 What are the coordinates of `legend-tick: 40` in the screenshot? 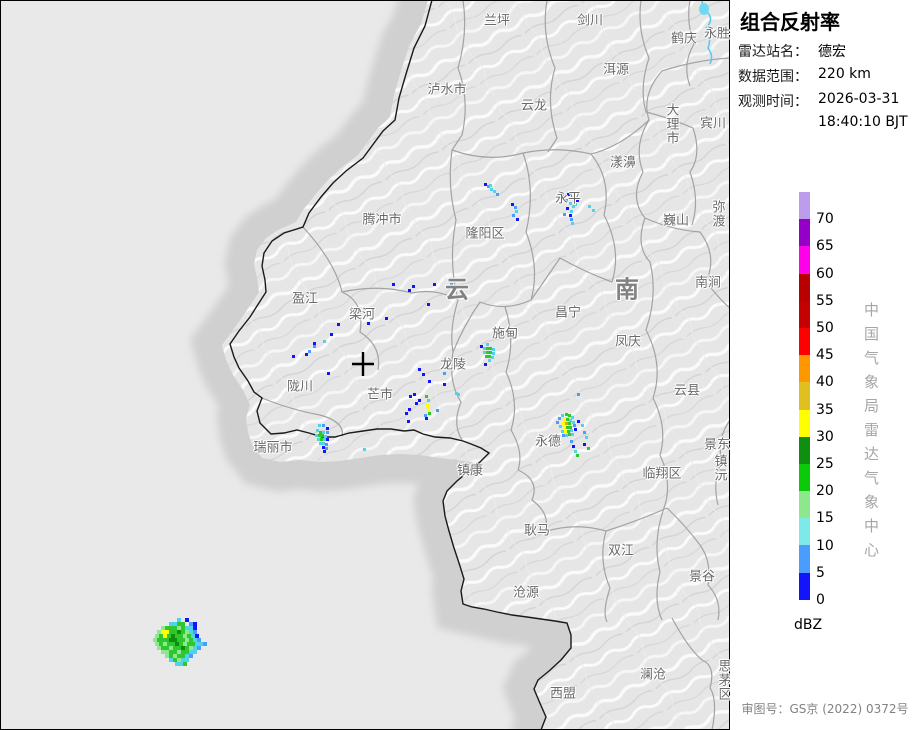 It's located at (825, 382).